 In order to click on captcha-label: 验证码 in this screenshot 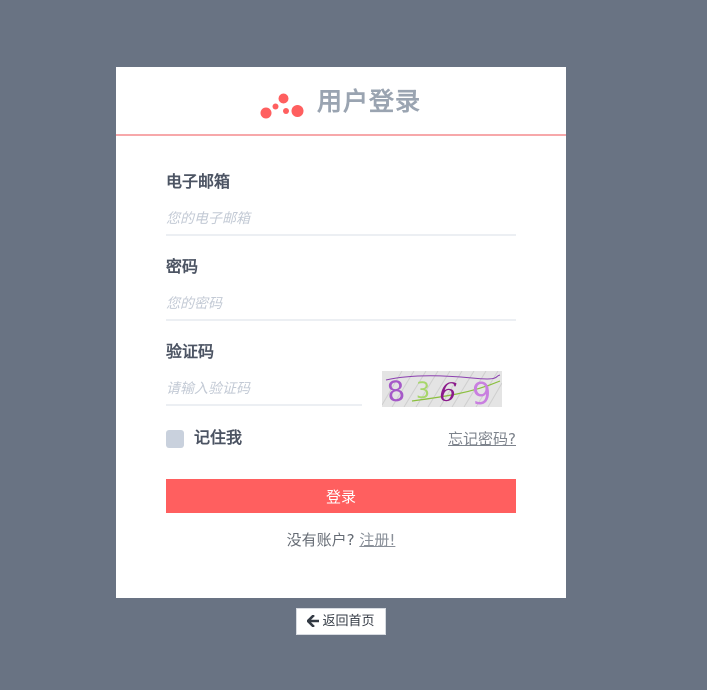, I will do `click(190, 351)`.